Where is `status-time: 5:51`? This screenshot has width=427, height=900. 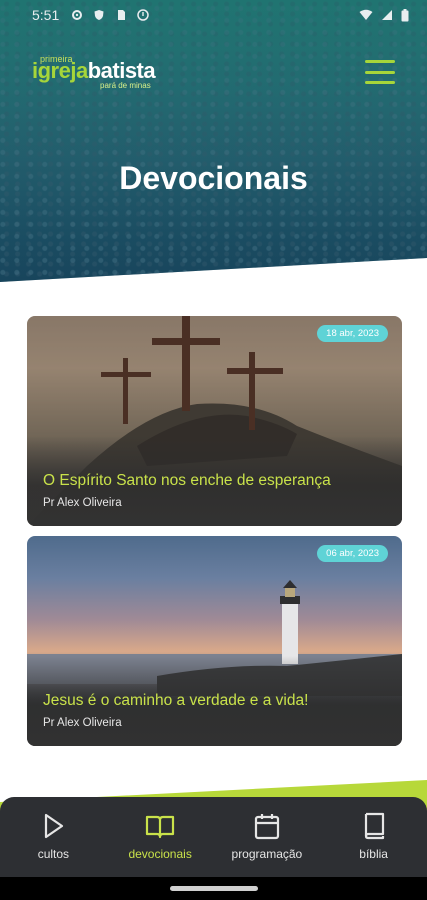
status-time: 5:51 is located at coordinates (46, 15).